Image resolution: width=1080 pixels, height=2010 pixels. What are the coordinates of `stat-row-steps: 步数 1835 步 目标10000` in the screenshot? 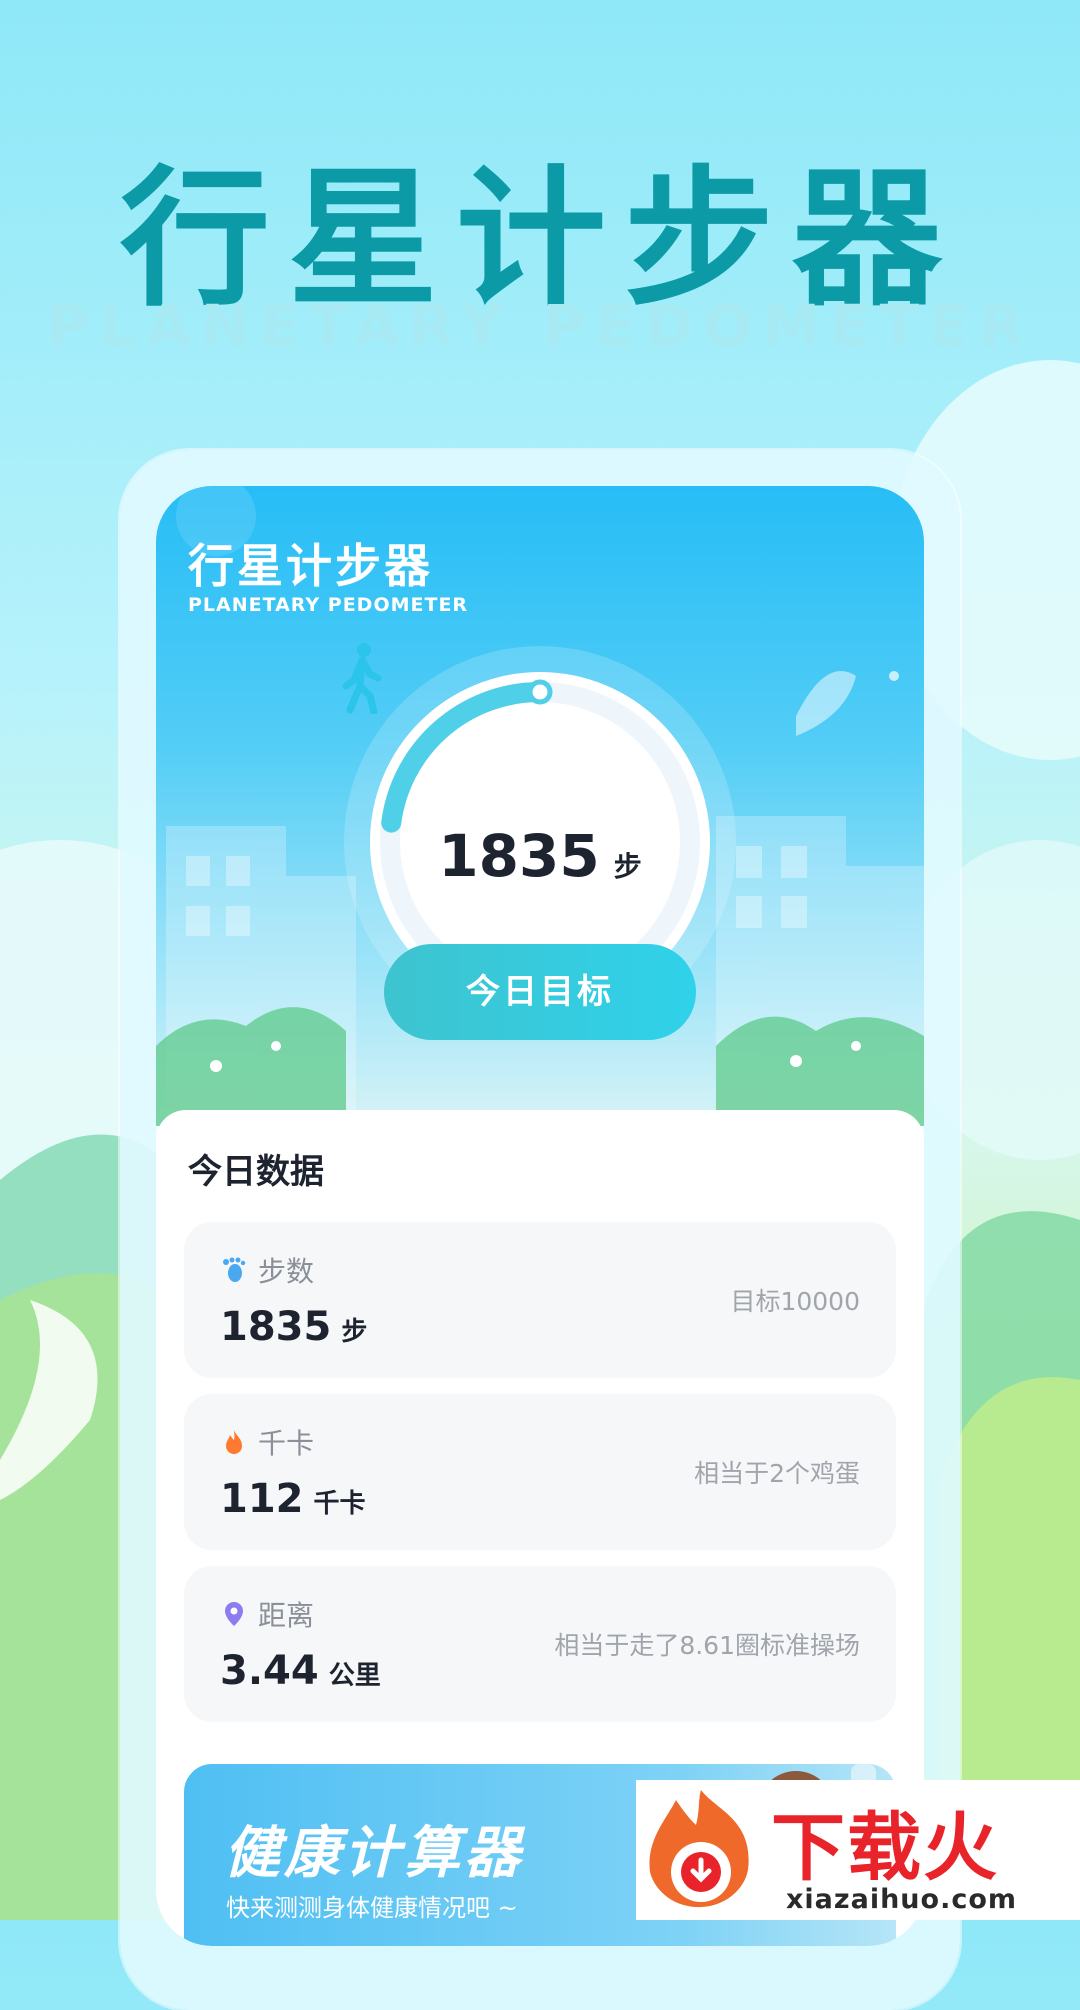 It's located at (540, 1300).